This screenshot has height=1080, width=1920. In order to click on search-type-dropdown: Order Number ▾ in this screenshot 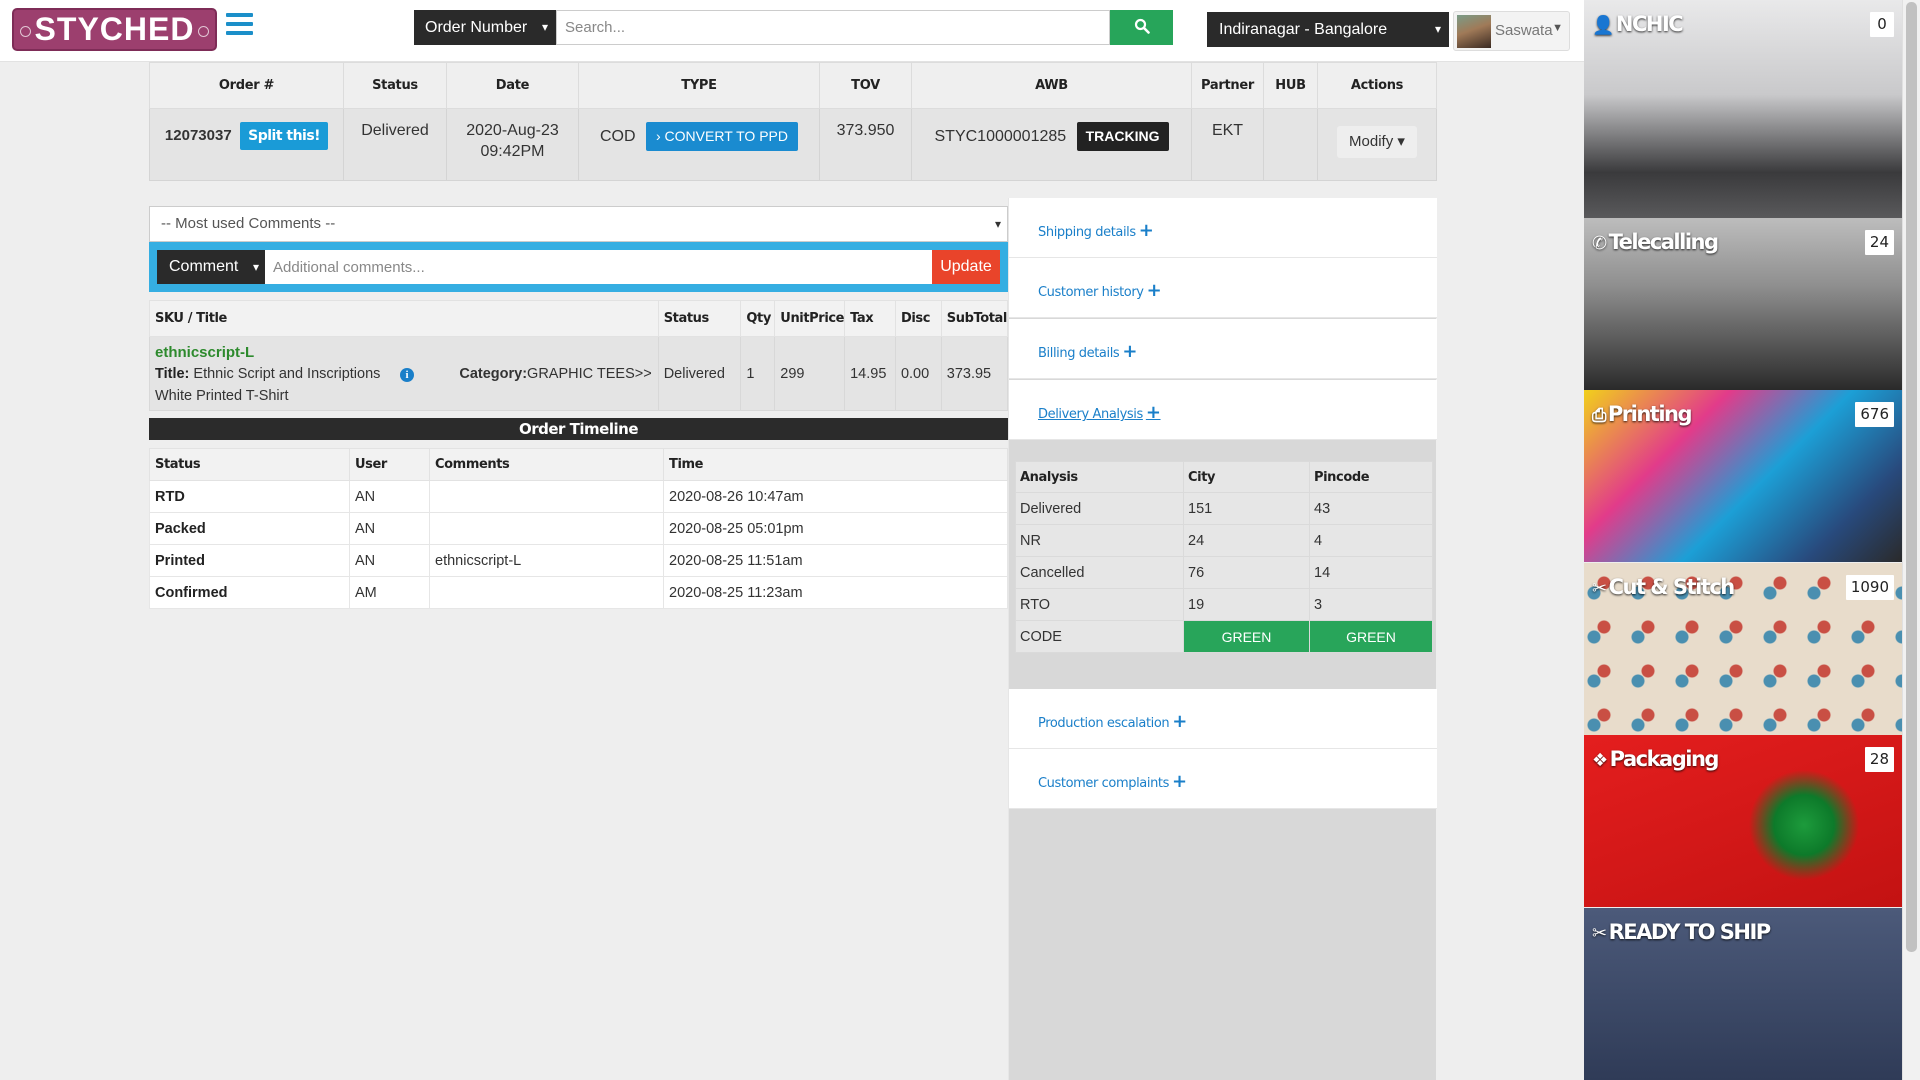, I will do `click(485, 27)`.